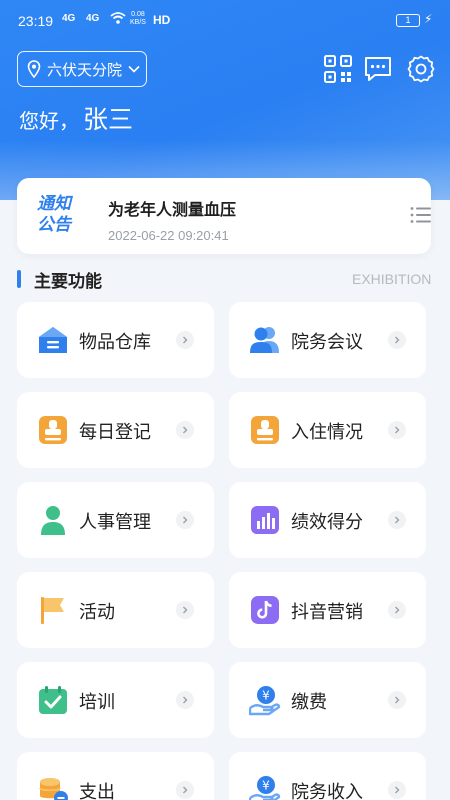 Image resolution: width=450 pixels, height=800 pixels. I want to click on feature-tile-tiktok: 抖音营销, so click(327, 610).